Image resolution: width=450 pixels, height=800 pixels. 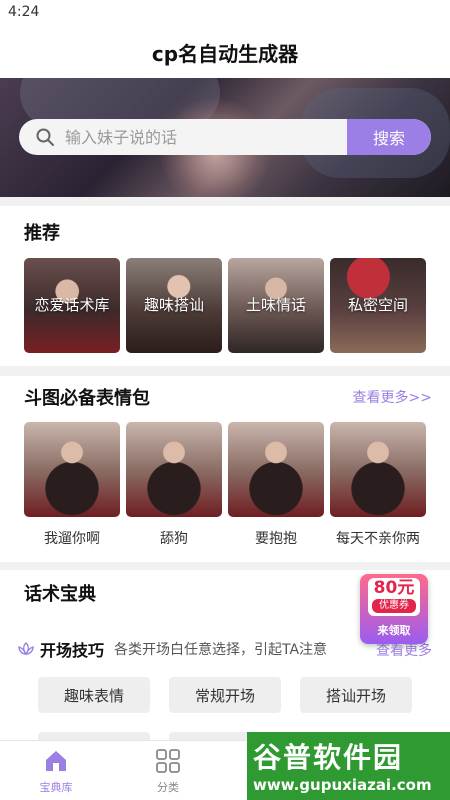 I want to click on recommend-card-private-space: 私密空间, so click(x=378, y=305).